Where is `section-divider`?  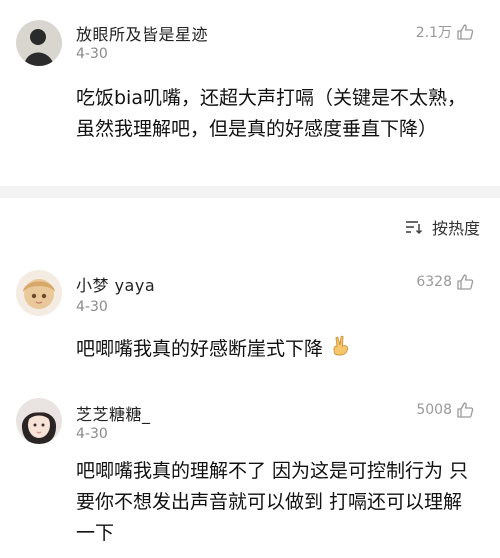
section-divider is located at coordinates (250, 192).